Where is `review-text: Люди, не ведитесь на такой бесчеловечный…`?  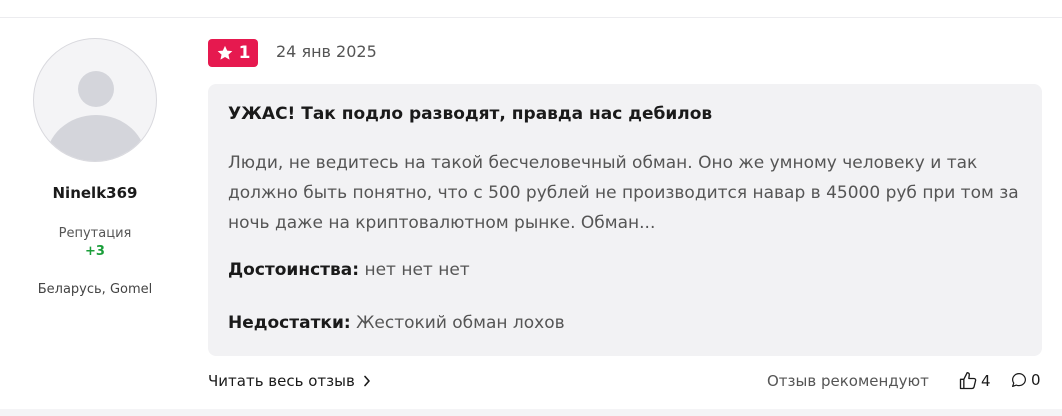
review-text: Люди, не ведитесь на такой бесчеловечный… is located at coordinates (623, 193).